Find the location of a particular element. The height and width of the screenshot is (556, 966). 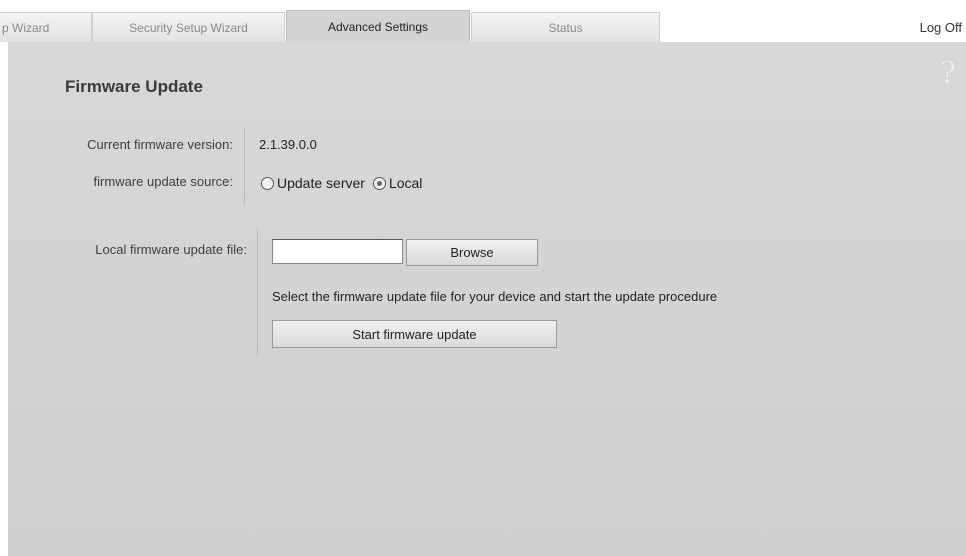

local-radio is located at coordinates (379, 183).